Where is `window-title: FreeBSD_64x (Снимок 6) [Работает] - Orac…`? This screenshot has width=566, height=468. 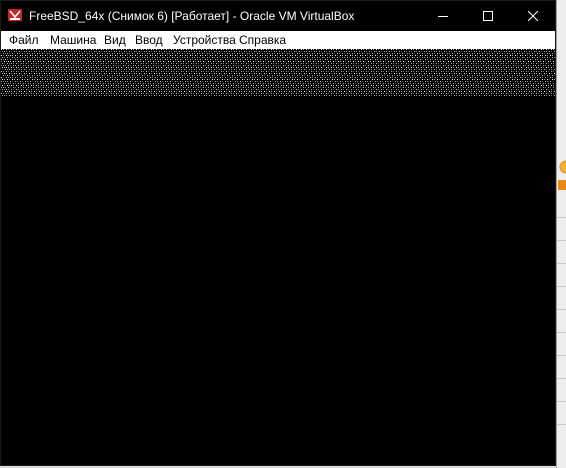
window-title: FreeBSD_64x (Снимок 6) [Работает] - Orac… is located at coordinates (192, 16).